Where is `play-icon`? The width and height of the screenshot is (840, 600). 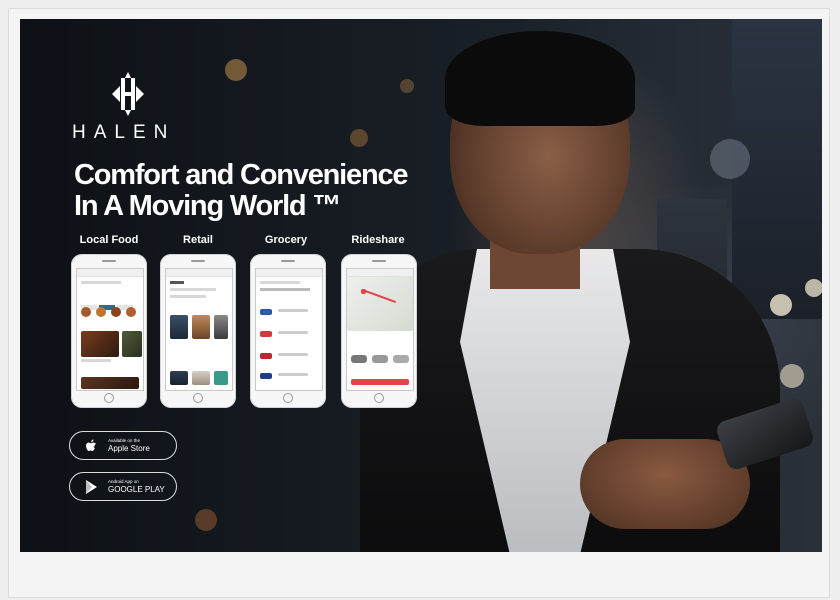 play-icon is located at coordinates (91, 487).